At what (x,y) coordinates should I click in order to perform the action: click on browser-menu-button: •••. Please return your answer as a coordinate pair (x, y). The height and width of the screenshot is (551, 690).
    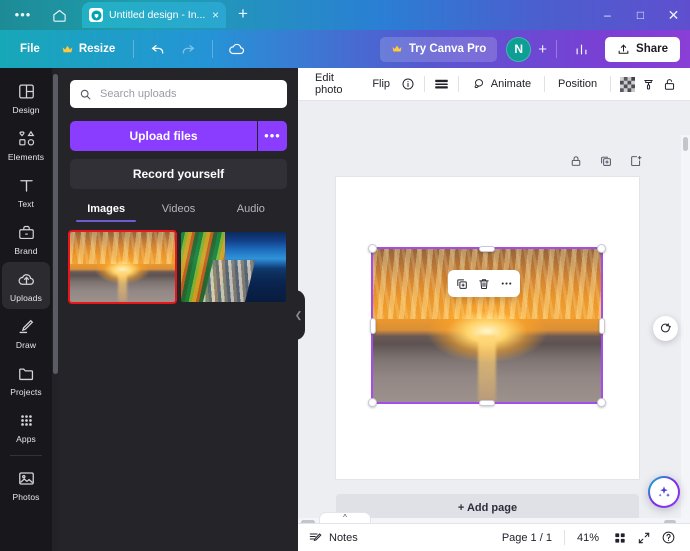
    Looking at the image, I should click on (23, 15).